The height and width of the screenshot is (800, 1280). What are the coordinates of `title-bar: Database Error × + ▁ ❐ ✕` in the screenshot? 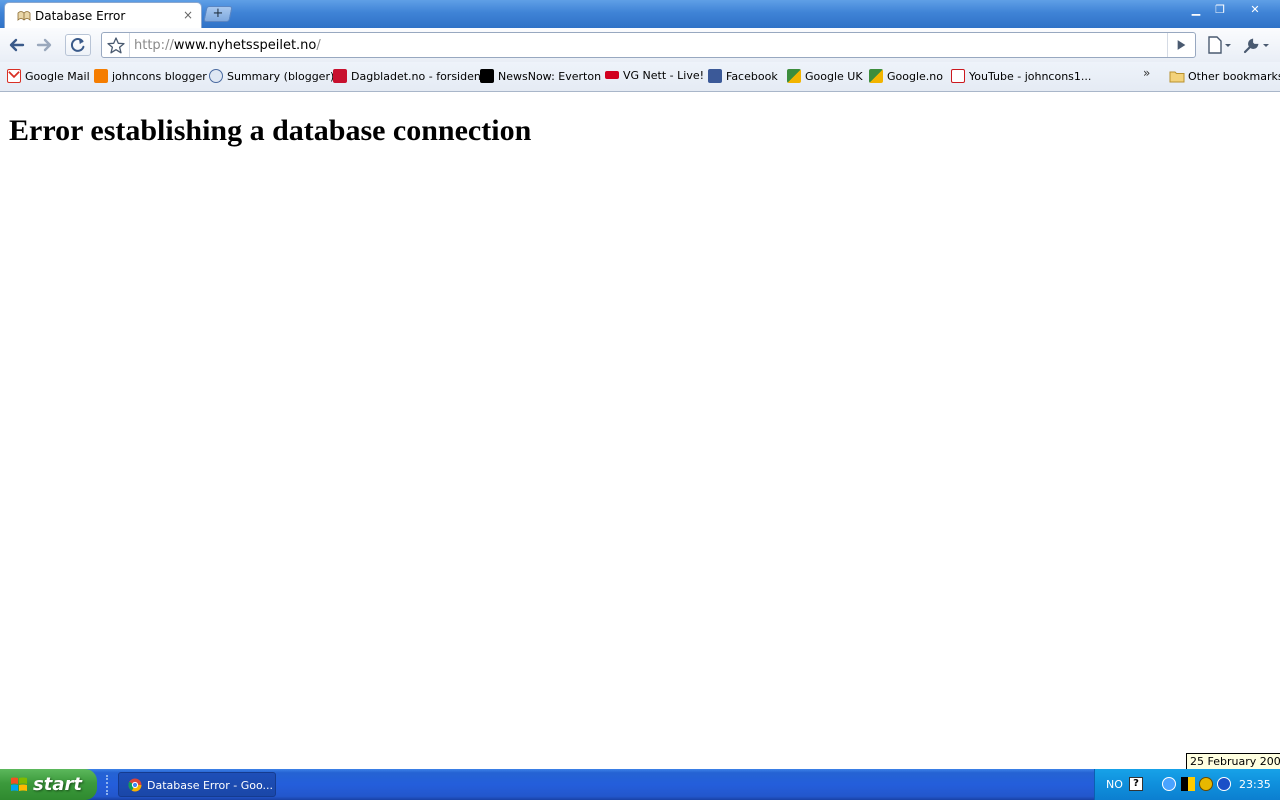 It's located at (640, 14).